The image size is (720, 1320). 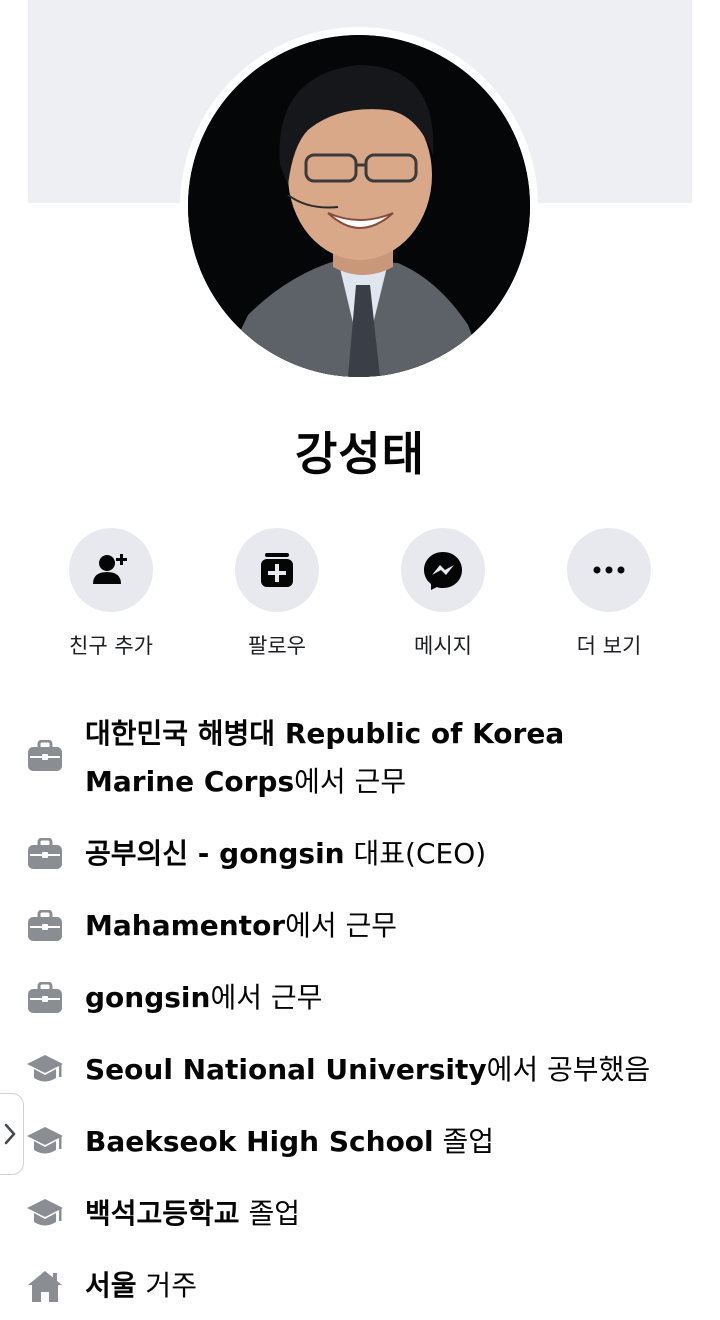 What do you see at coordinates (415, 853) in the screenshot?
I see `info-suffix: 대표(CEO)` at bounding box center [415, 853].